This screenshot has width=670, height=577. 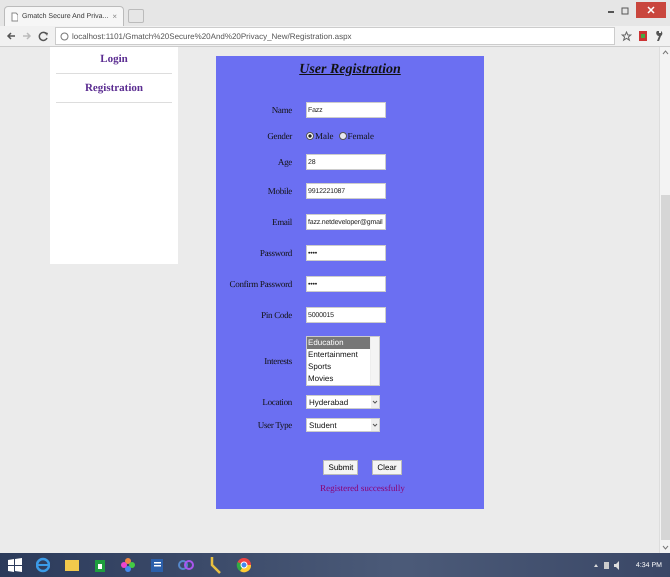 I want to click on folder-icon, so click(x=72, y=565).